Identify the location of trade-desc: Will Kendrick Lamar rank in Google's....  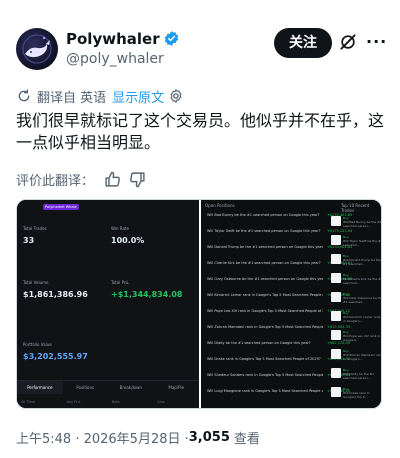
(362, 319).